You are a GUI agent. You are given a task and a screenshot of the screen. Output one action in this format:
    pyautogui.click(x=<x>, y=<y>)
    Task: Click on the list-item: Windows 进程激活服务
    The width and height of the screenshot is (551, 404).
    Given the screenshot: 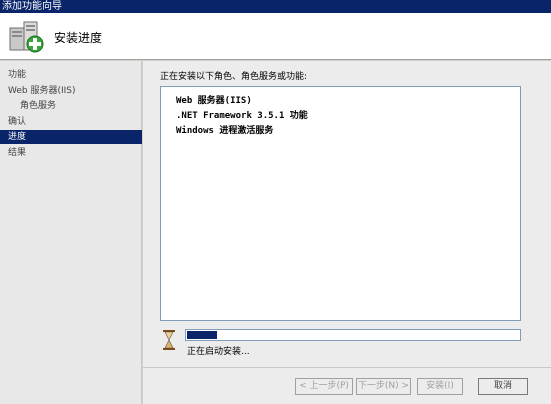 What is the action you would take?
    pyautogui.click(x=225, y=131)
    